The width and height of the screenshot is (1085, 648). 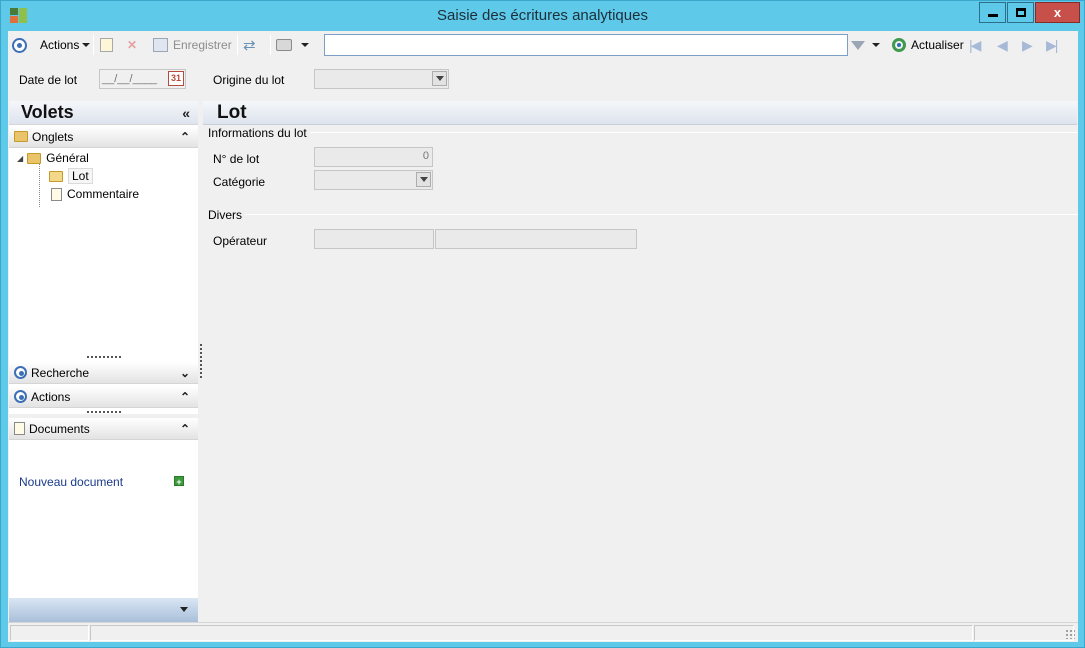 What do you see at coordinates (1002, 45) in the screenshot?
I see `previous-record-button: ◀` at bounding box center [1002, 45].